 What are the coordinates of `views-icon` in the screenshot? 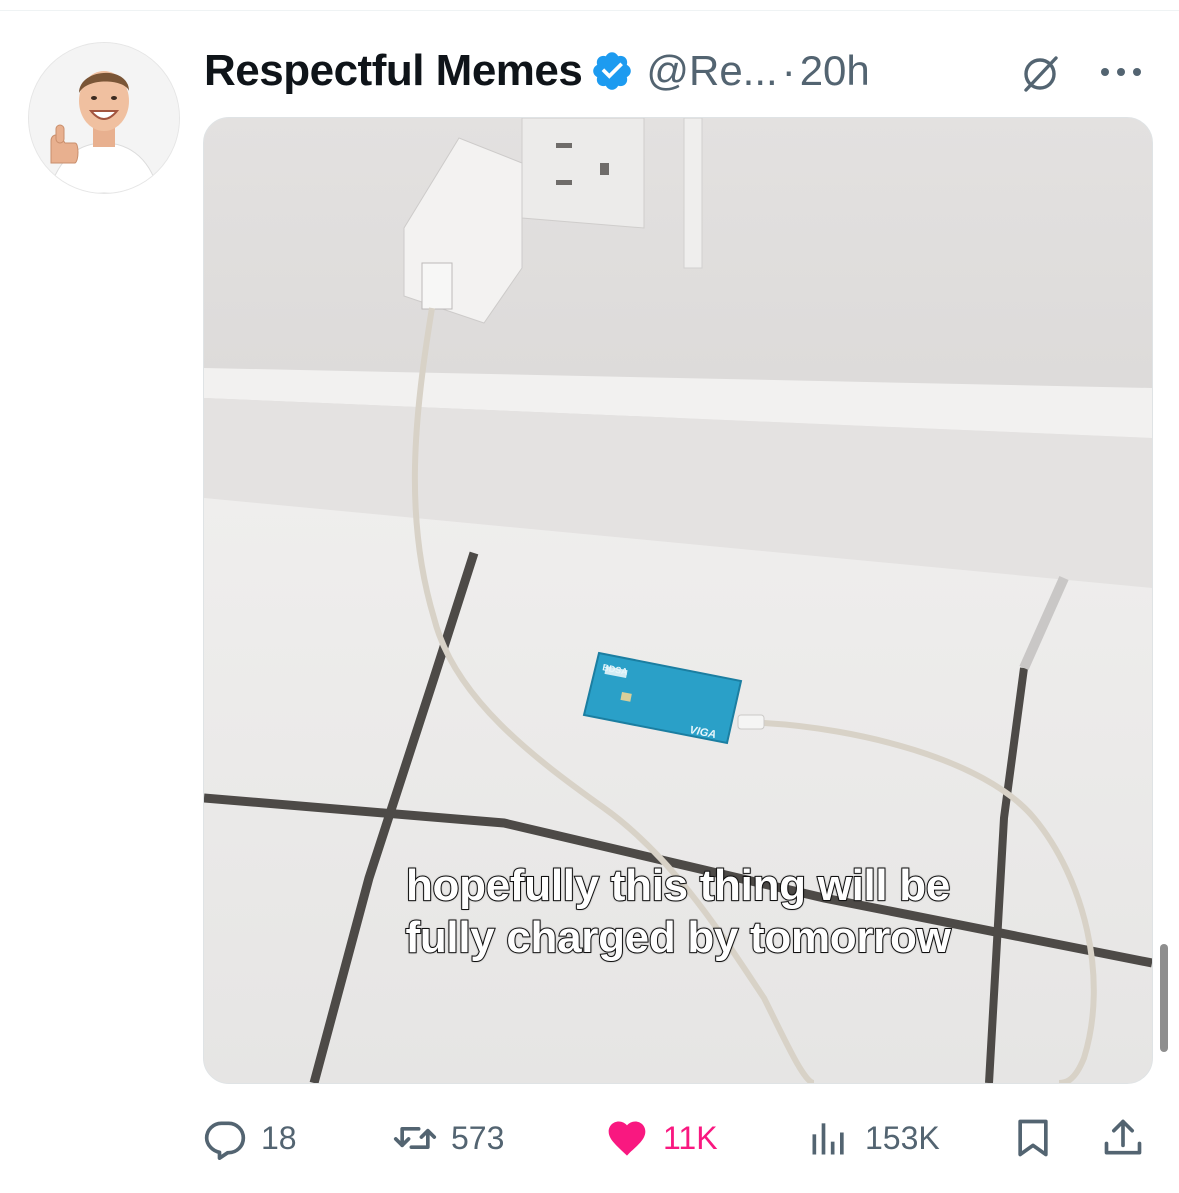 It's located at (828, 1139).